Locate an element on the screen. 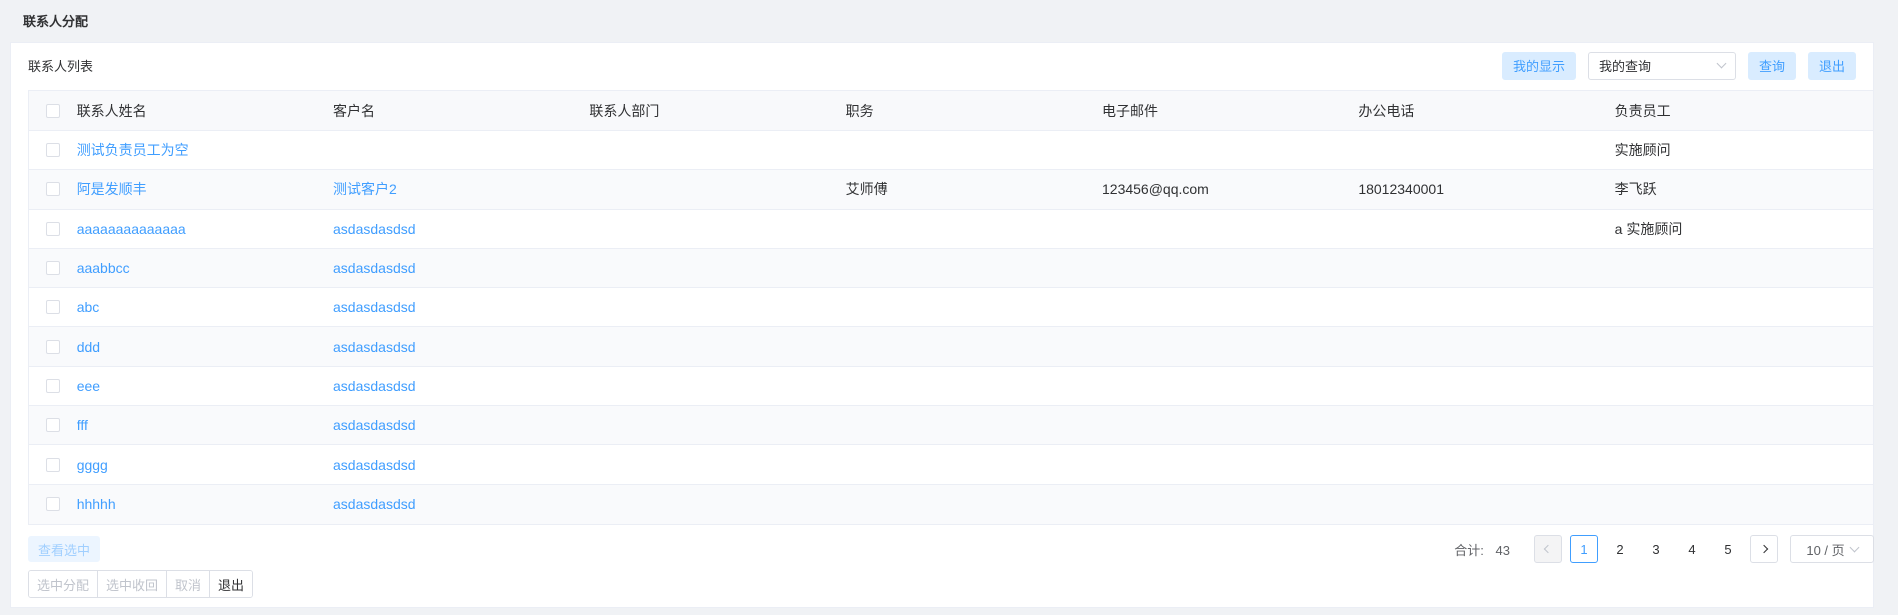  table-row: hhhhh asdasdasdsd is located at coordinates (951, 504).